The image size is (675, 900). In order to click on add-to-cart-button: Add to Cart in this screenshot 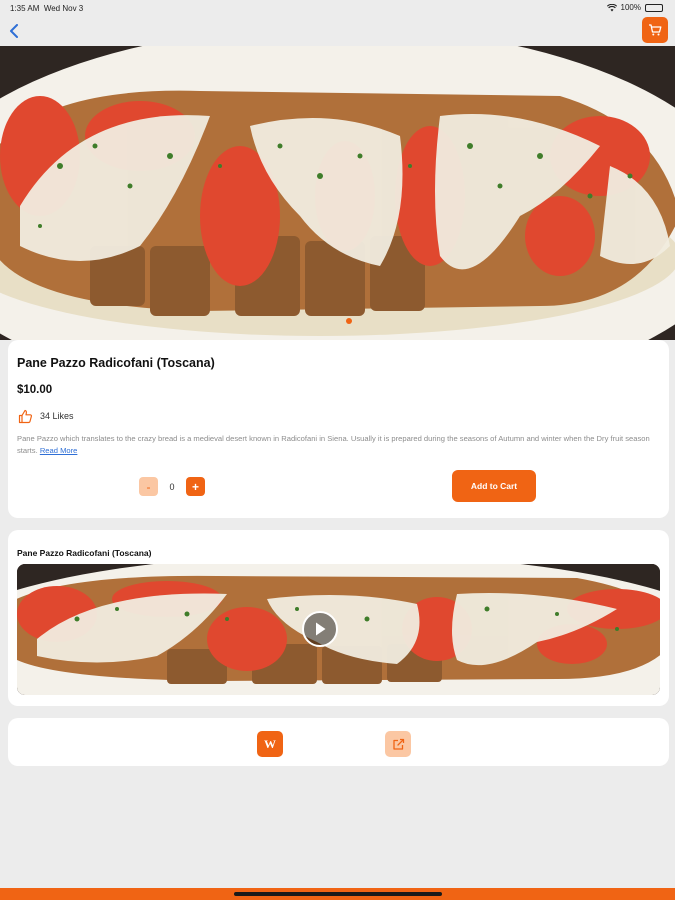, I will do `click(494, 486)`.